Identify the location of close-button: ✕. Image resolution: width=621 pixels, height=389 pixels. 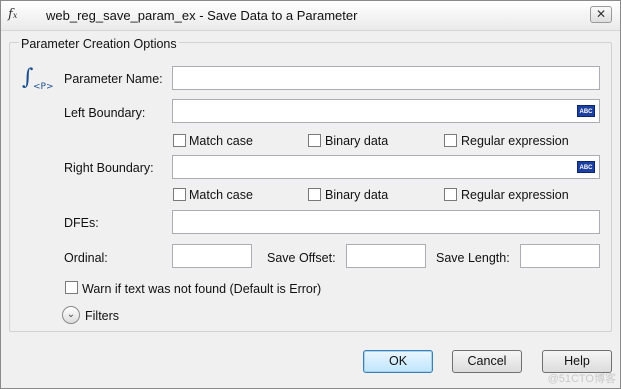
(601, 14).